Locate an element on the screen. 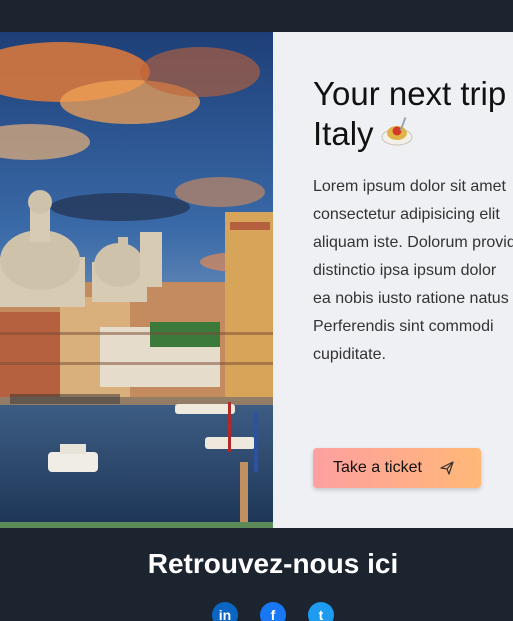 This screenshot has height=621, width=513. facebook-icon: f is located at coordinates (273, 611).